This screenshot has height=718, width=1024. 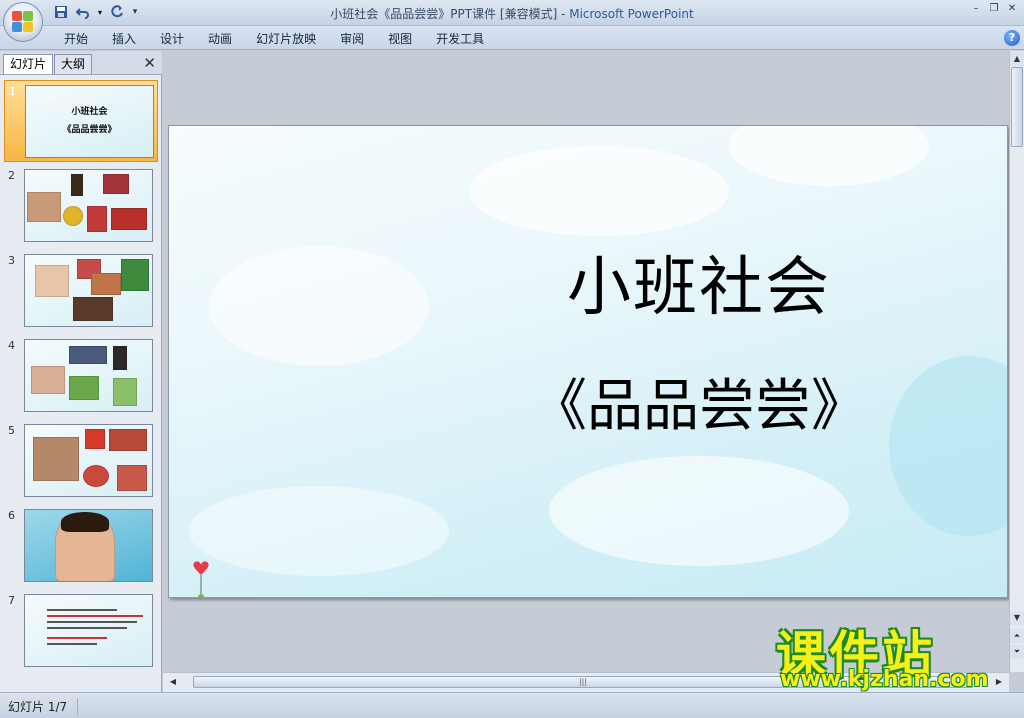 What do you see at coordinates (124, 39) in the screenshot?
I see `tab-insert: 插入` at bounding box center [124, 39].